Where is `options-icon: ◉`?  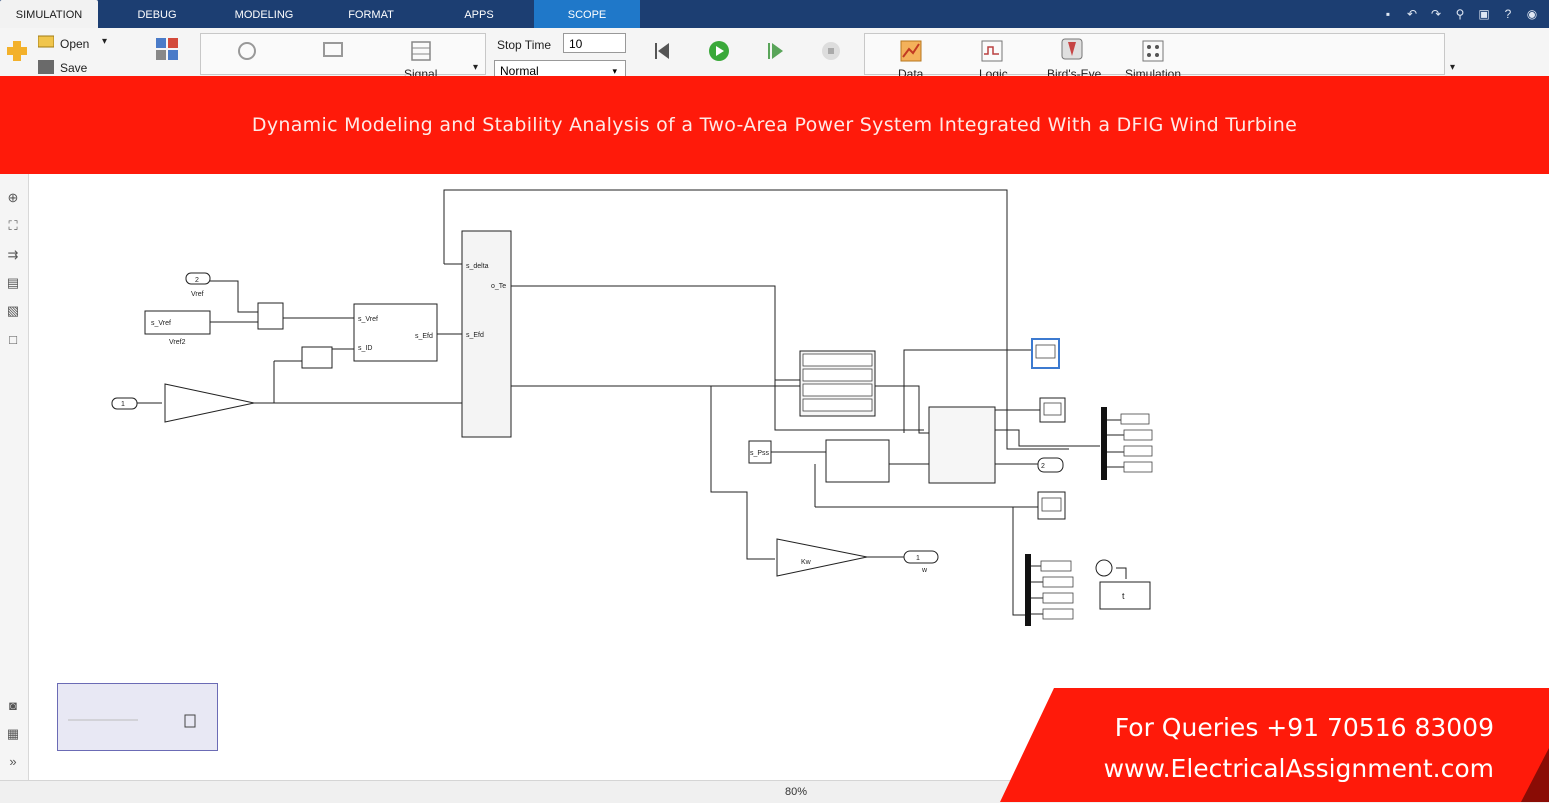
options-icon: ◉ is located at coordinates (1532, 14).